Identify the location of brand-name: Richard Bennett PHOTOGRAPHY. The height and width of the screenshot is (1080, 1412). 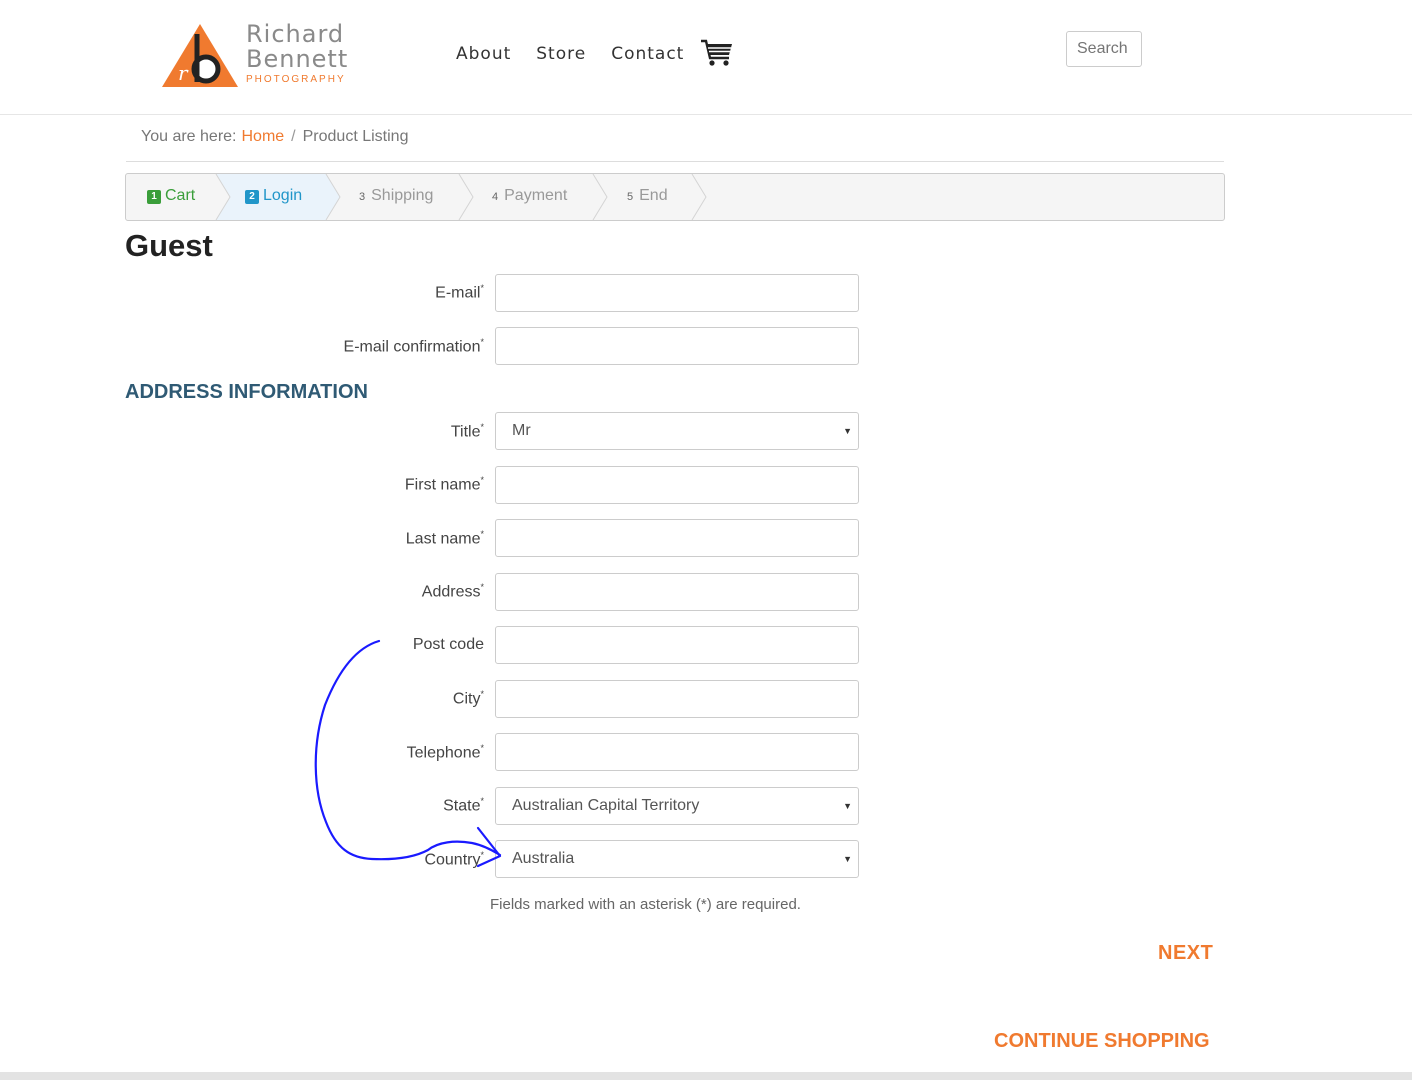
(297, 53).